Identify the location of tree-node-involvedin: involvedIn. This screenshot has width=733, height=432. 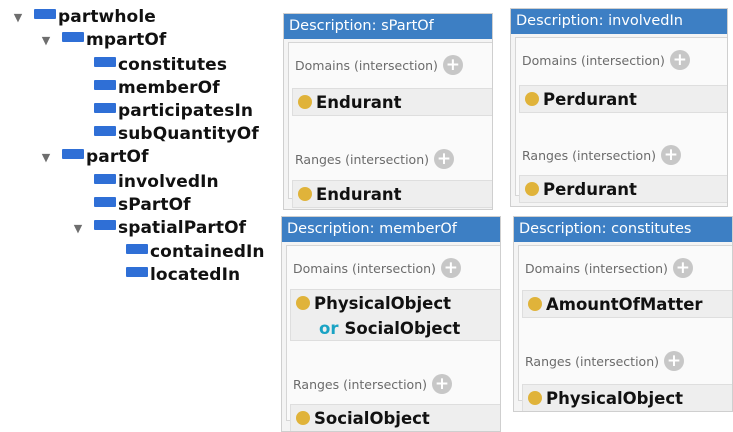
(156, 182).